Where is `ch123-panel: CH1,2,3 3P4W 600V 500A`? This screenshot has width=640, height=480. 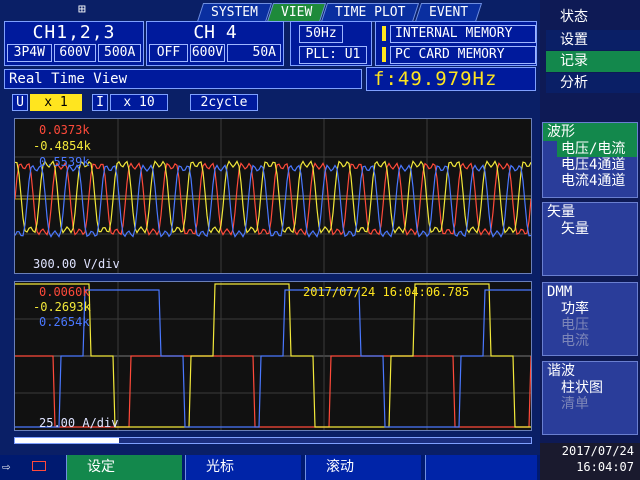
ch123-panel: CH1,2,3 3P4W 600V 500A is located at coordinates (74, 43).